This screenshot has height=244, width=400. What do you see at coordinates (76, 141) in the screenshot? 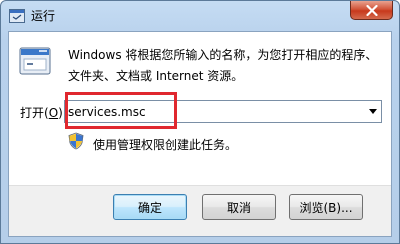
I see `uac-shield-icon` at bounding box center [76, 141].